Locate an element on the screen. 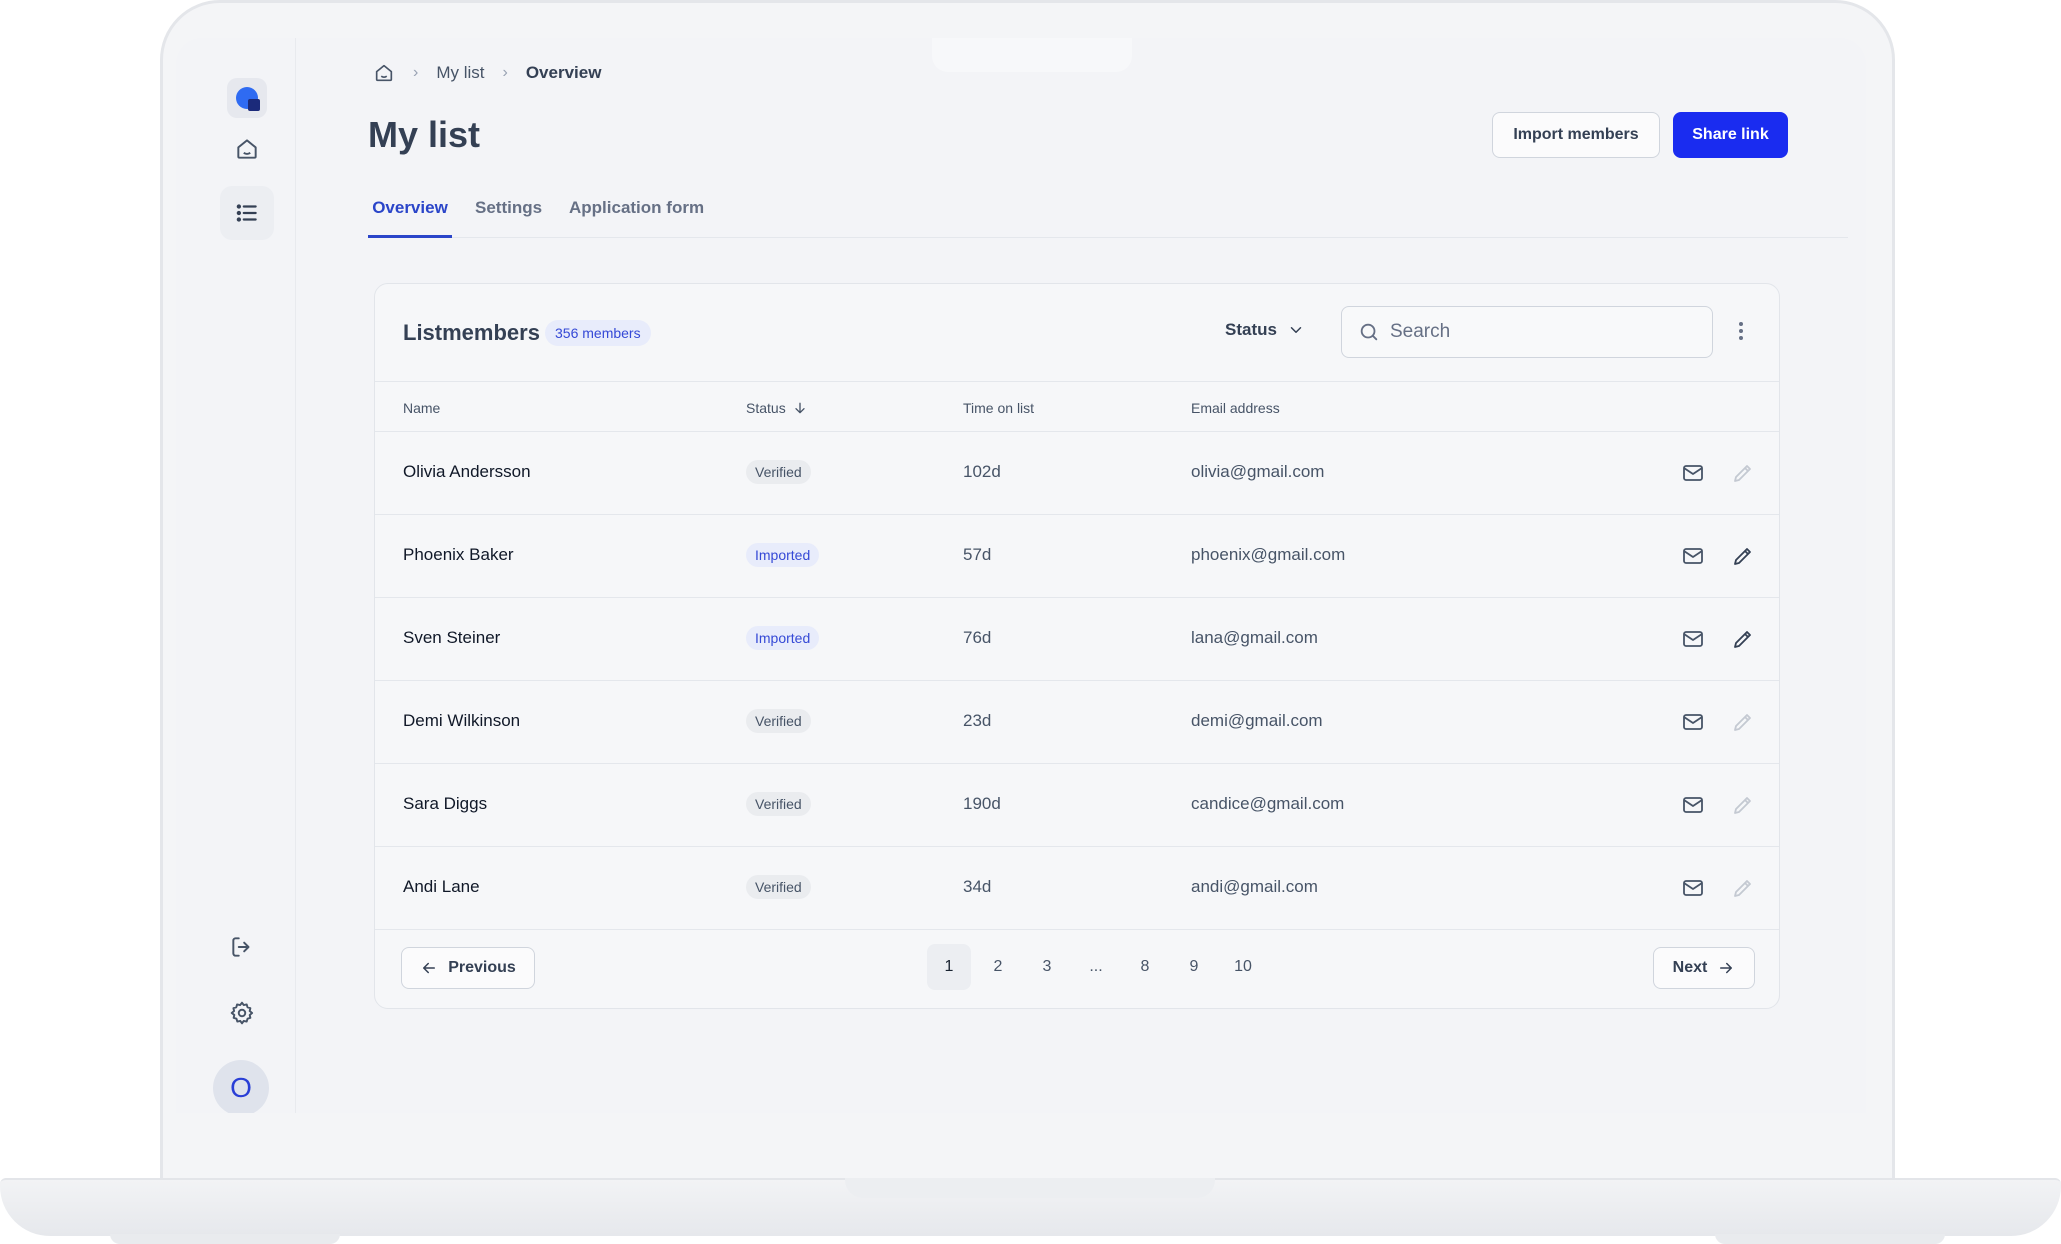  avatar-initial: O is located at coordinates (241, 1087).